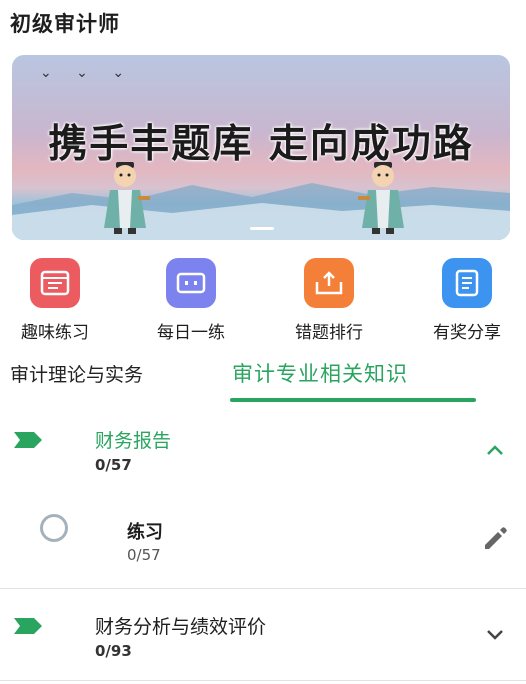 The width and height of the screenshot is (526, 684). Describe the element at coordinates (495, 539) in the screenshot. I see `pencil-icon` at that location.